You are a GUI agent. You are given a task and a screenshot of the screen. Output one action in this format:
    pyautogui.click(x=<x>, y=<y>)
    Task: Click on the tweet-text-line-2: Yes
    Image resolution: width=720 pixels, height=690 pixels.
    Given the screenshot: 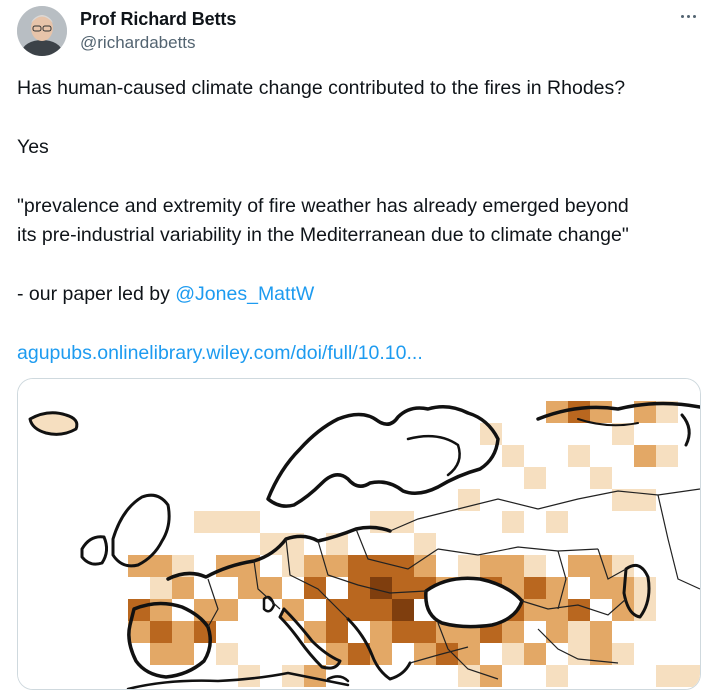 What is the action you would take?
    pyautogui.click(x=33, y=147)
    